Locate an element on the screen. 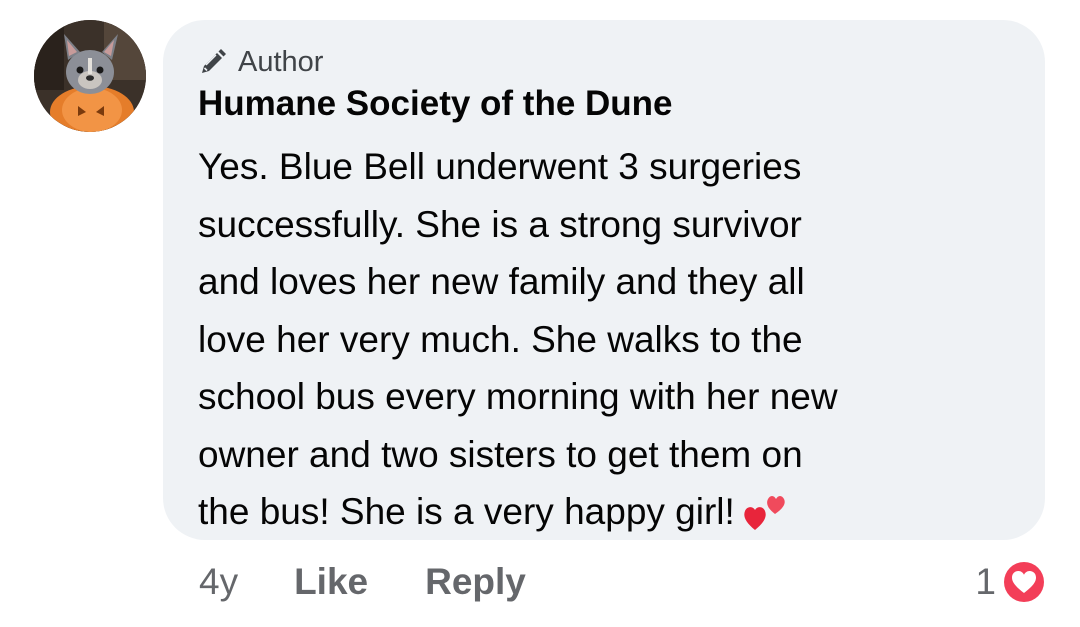  comment-line: and loves her new family and they all is located at coordinates (501, 281).